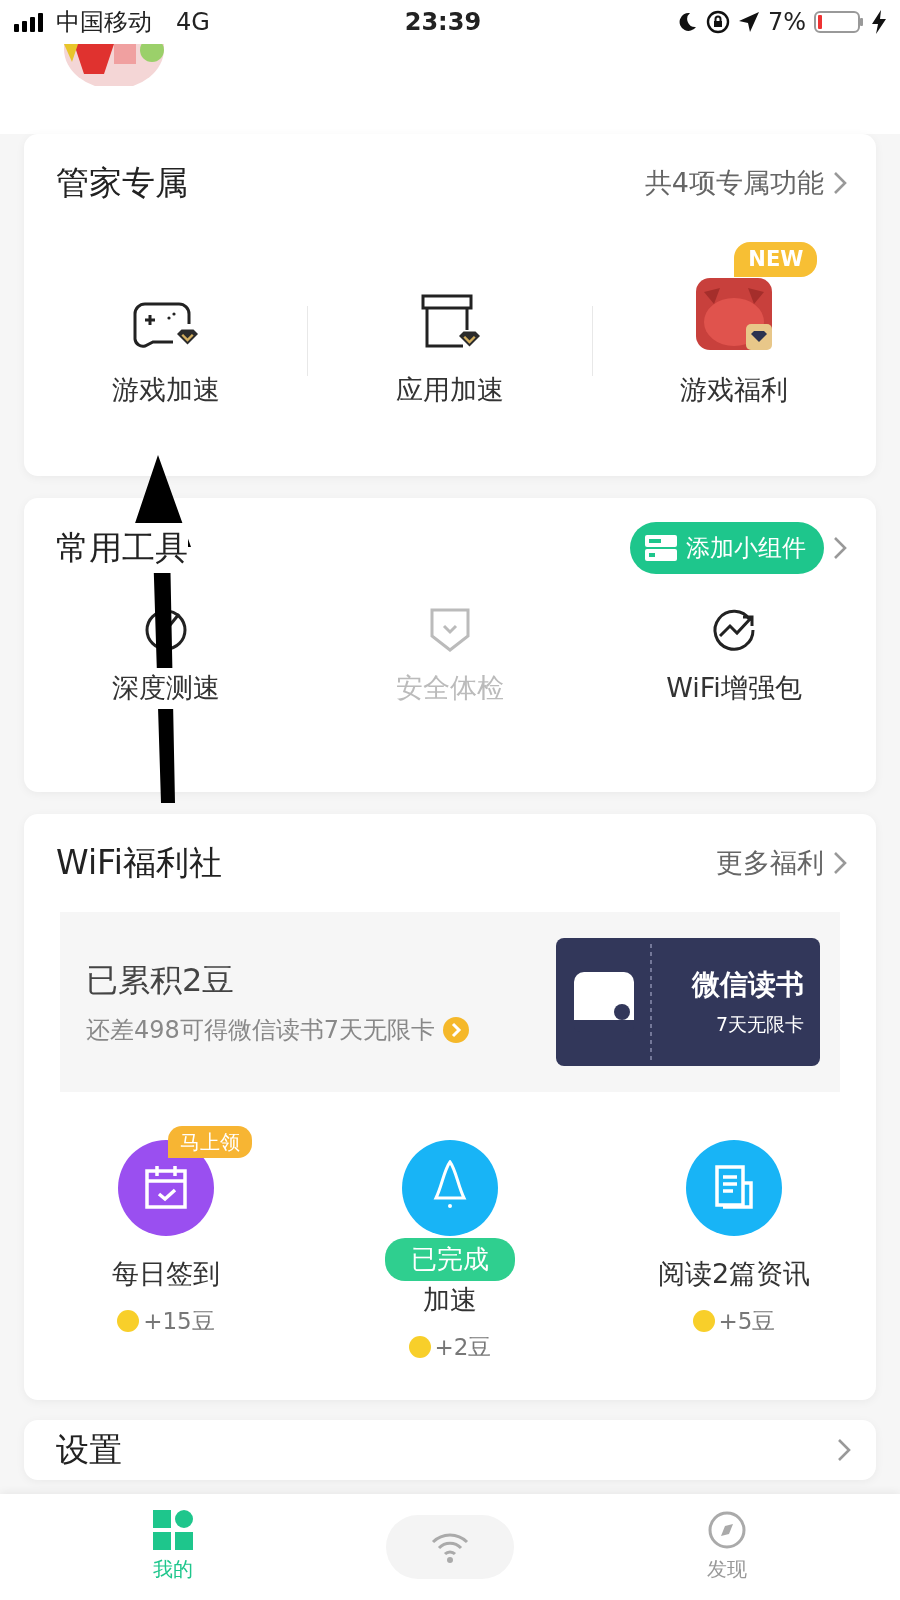  Describe the element at coordinates (166, 688) in the screenshot. I see `tool-label: 深度测速` at that location.